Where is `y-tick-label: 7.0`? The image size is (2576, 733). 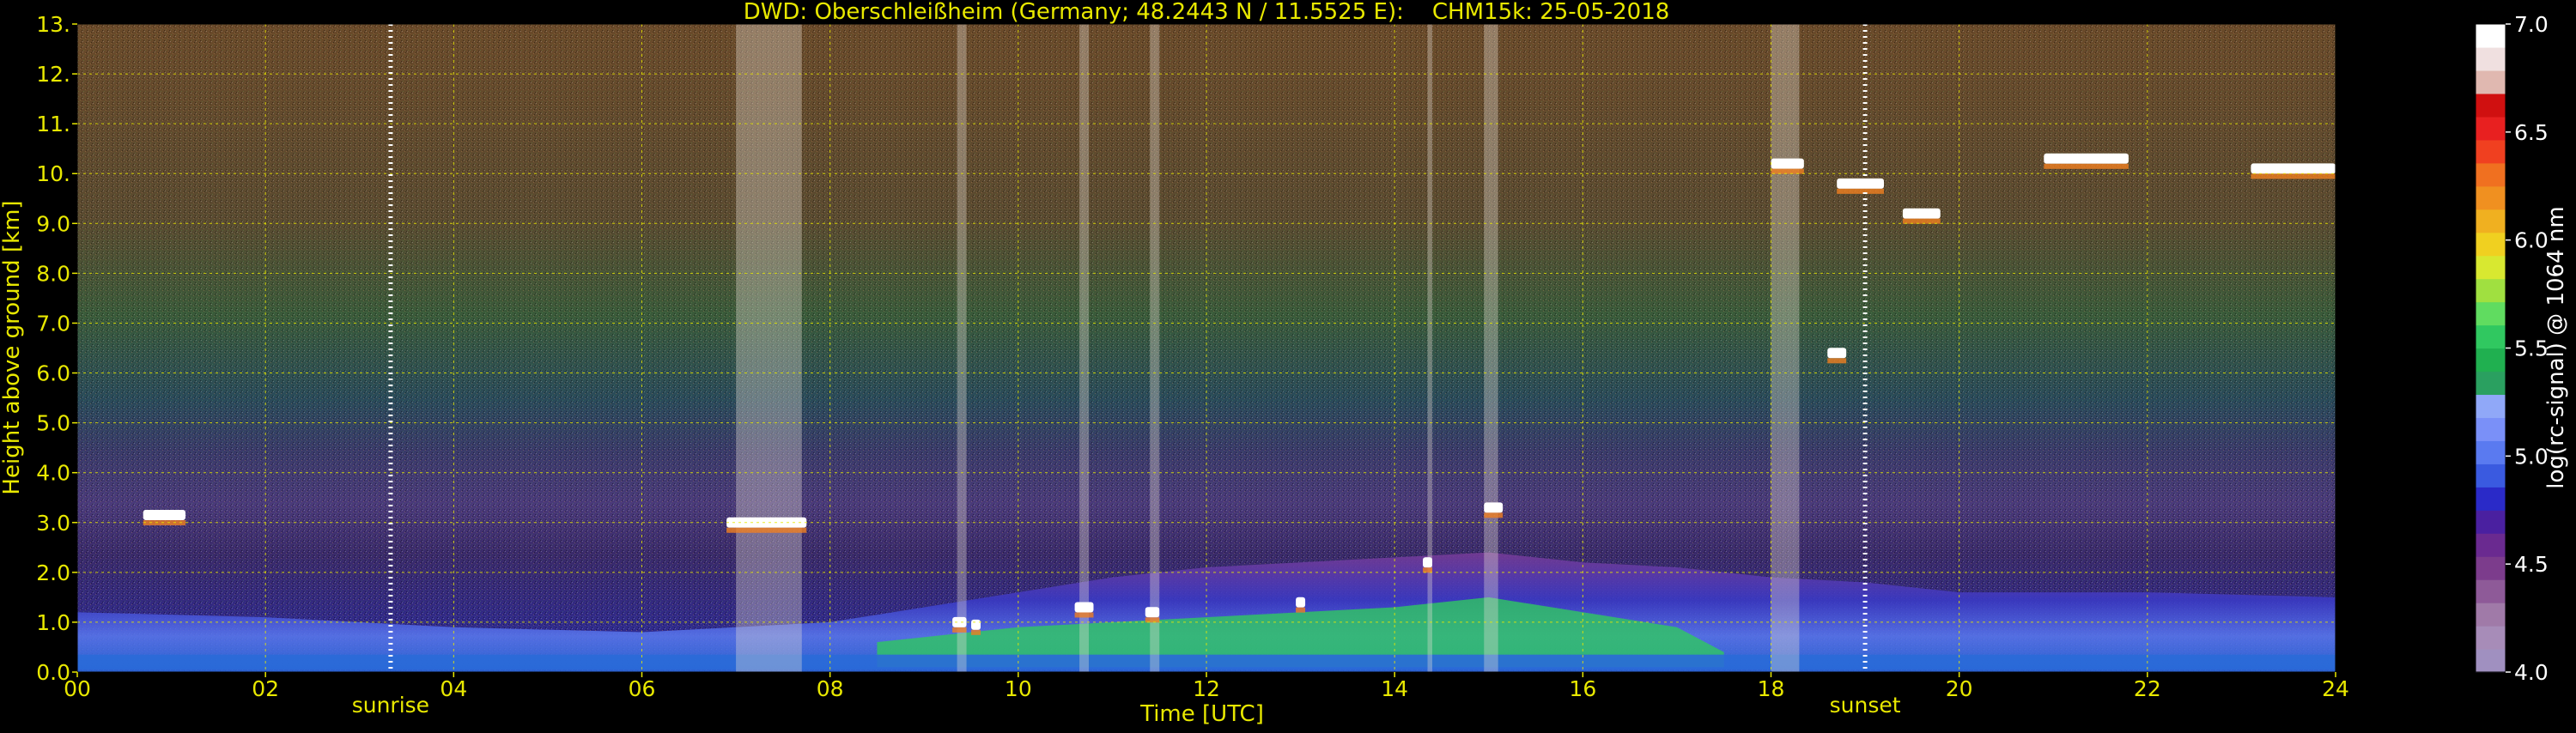 y-tick-label: 7.0 is located at coordinates (53, 323).